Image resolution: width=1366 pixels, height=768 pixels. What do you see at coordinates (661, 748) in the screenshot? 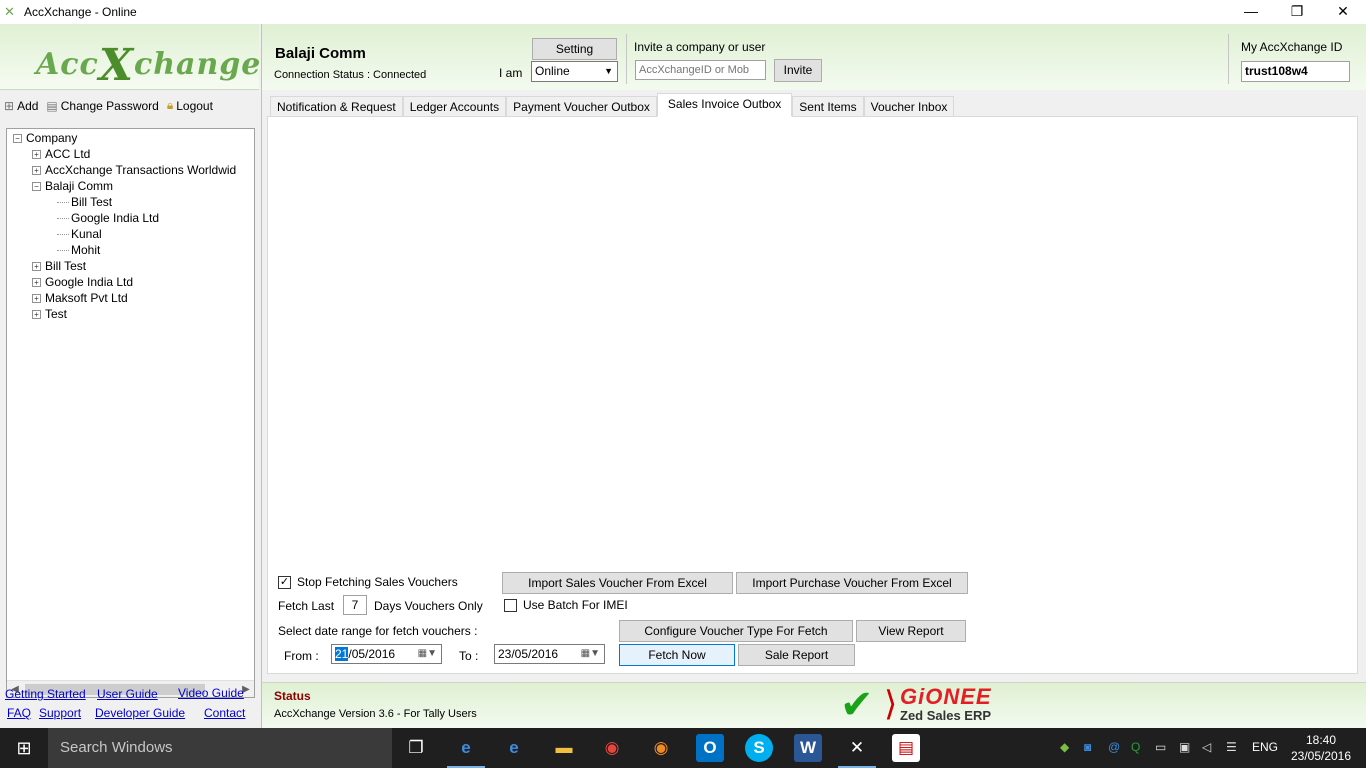
I see `firefox-icon: ◉` at bounding box center [661, 748].